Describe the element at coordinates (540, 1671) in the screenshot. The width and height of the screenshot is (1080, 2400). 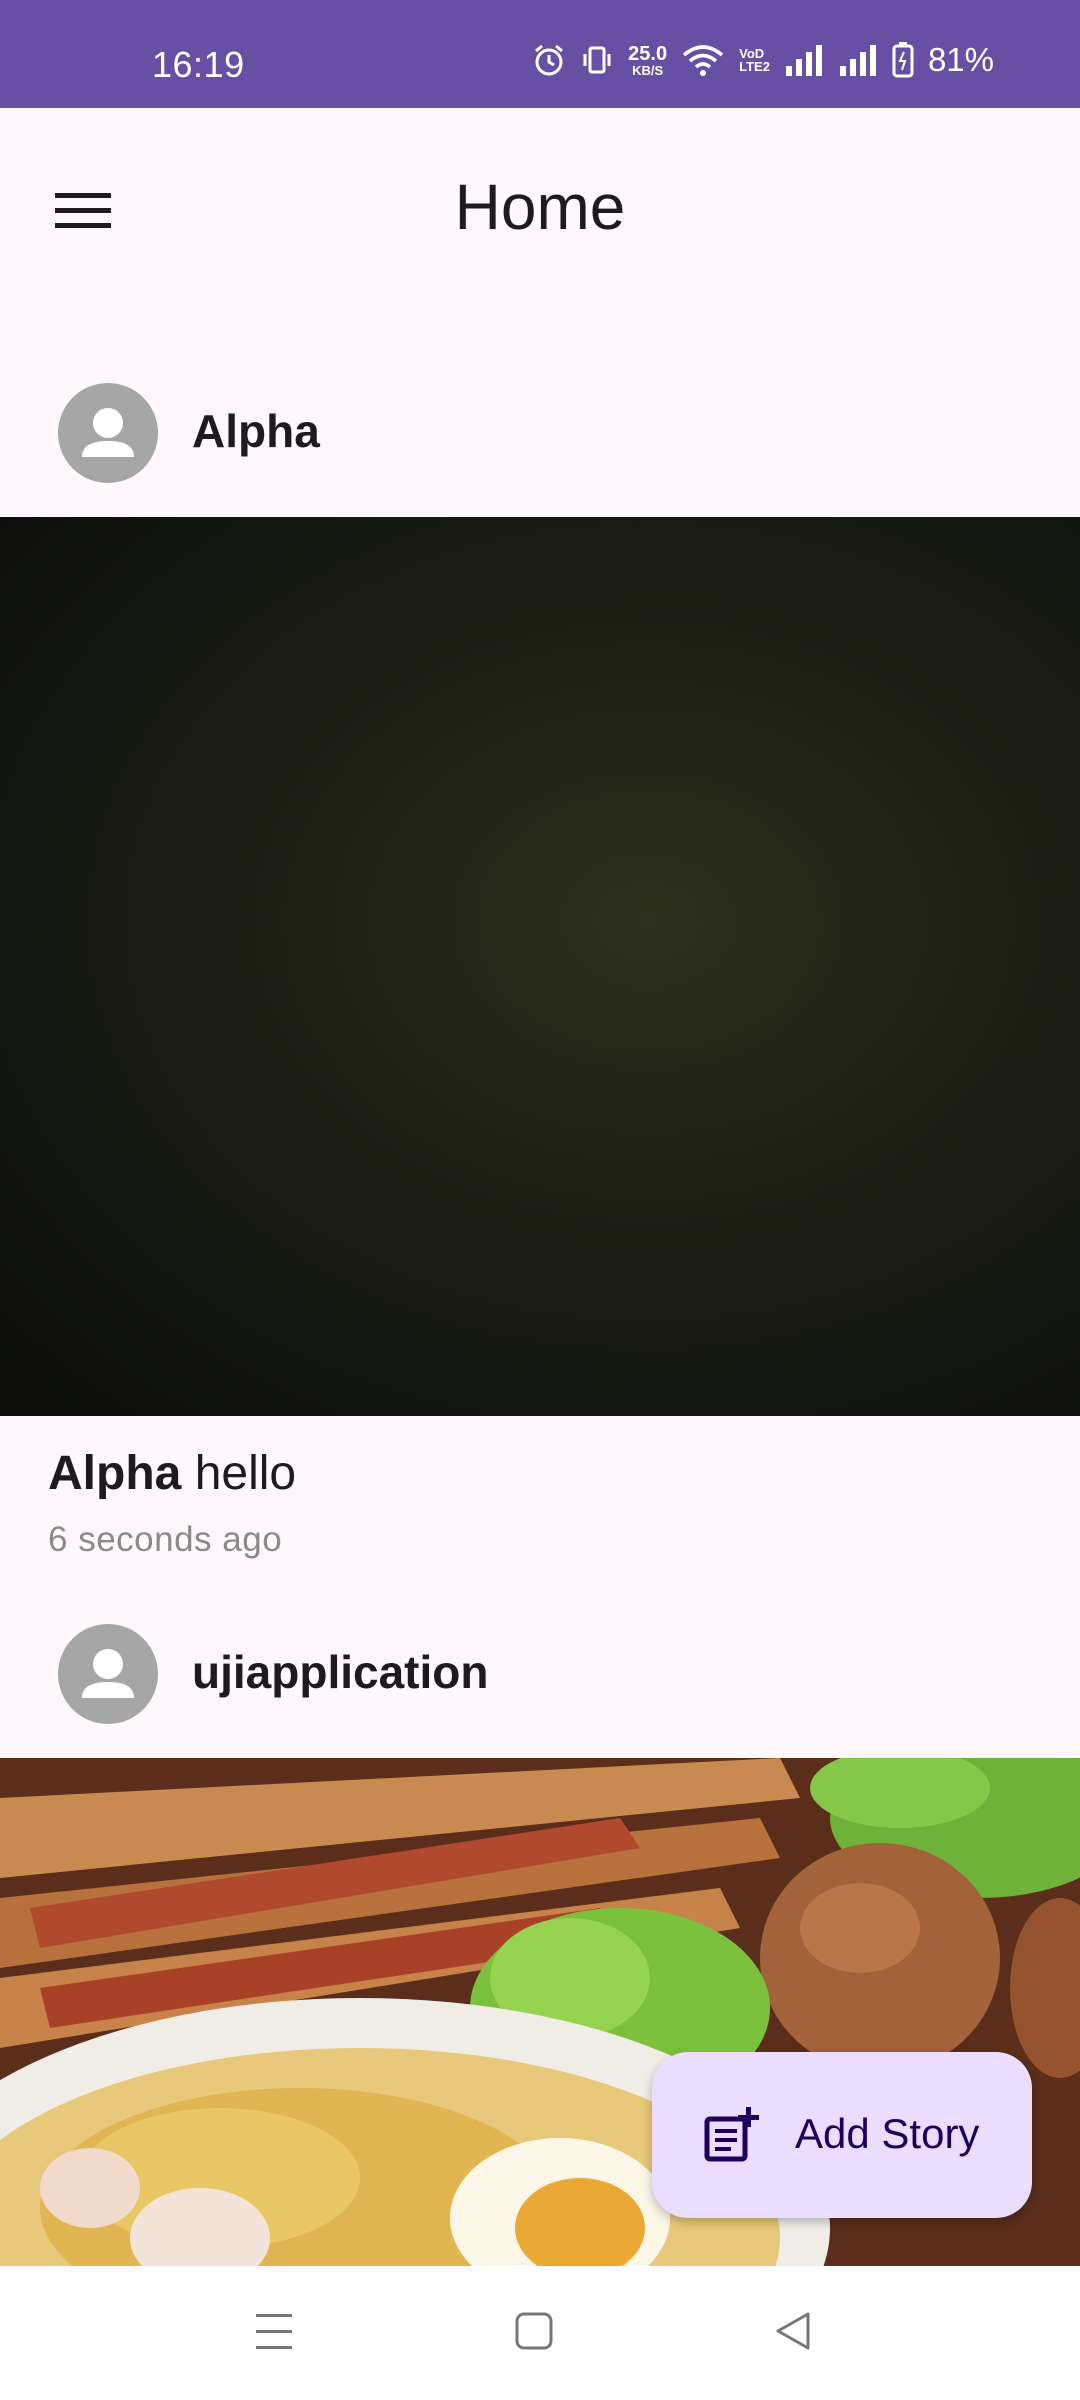
I see `story-header: ujiapplication` at that location.